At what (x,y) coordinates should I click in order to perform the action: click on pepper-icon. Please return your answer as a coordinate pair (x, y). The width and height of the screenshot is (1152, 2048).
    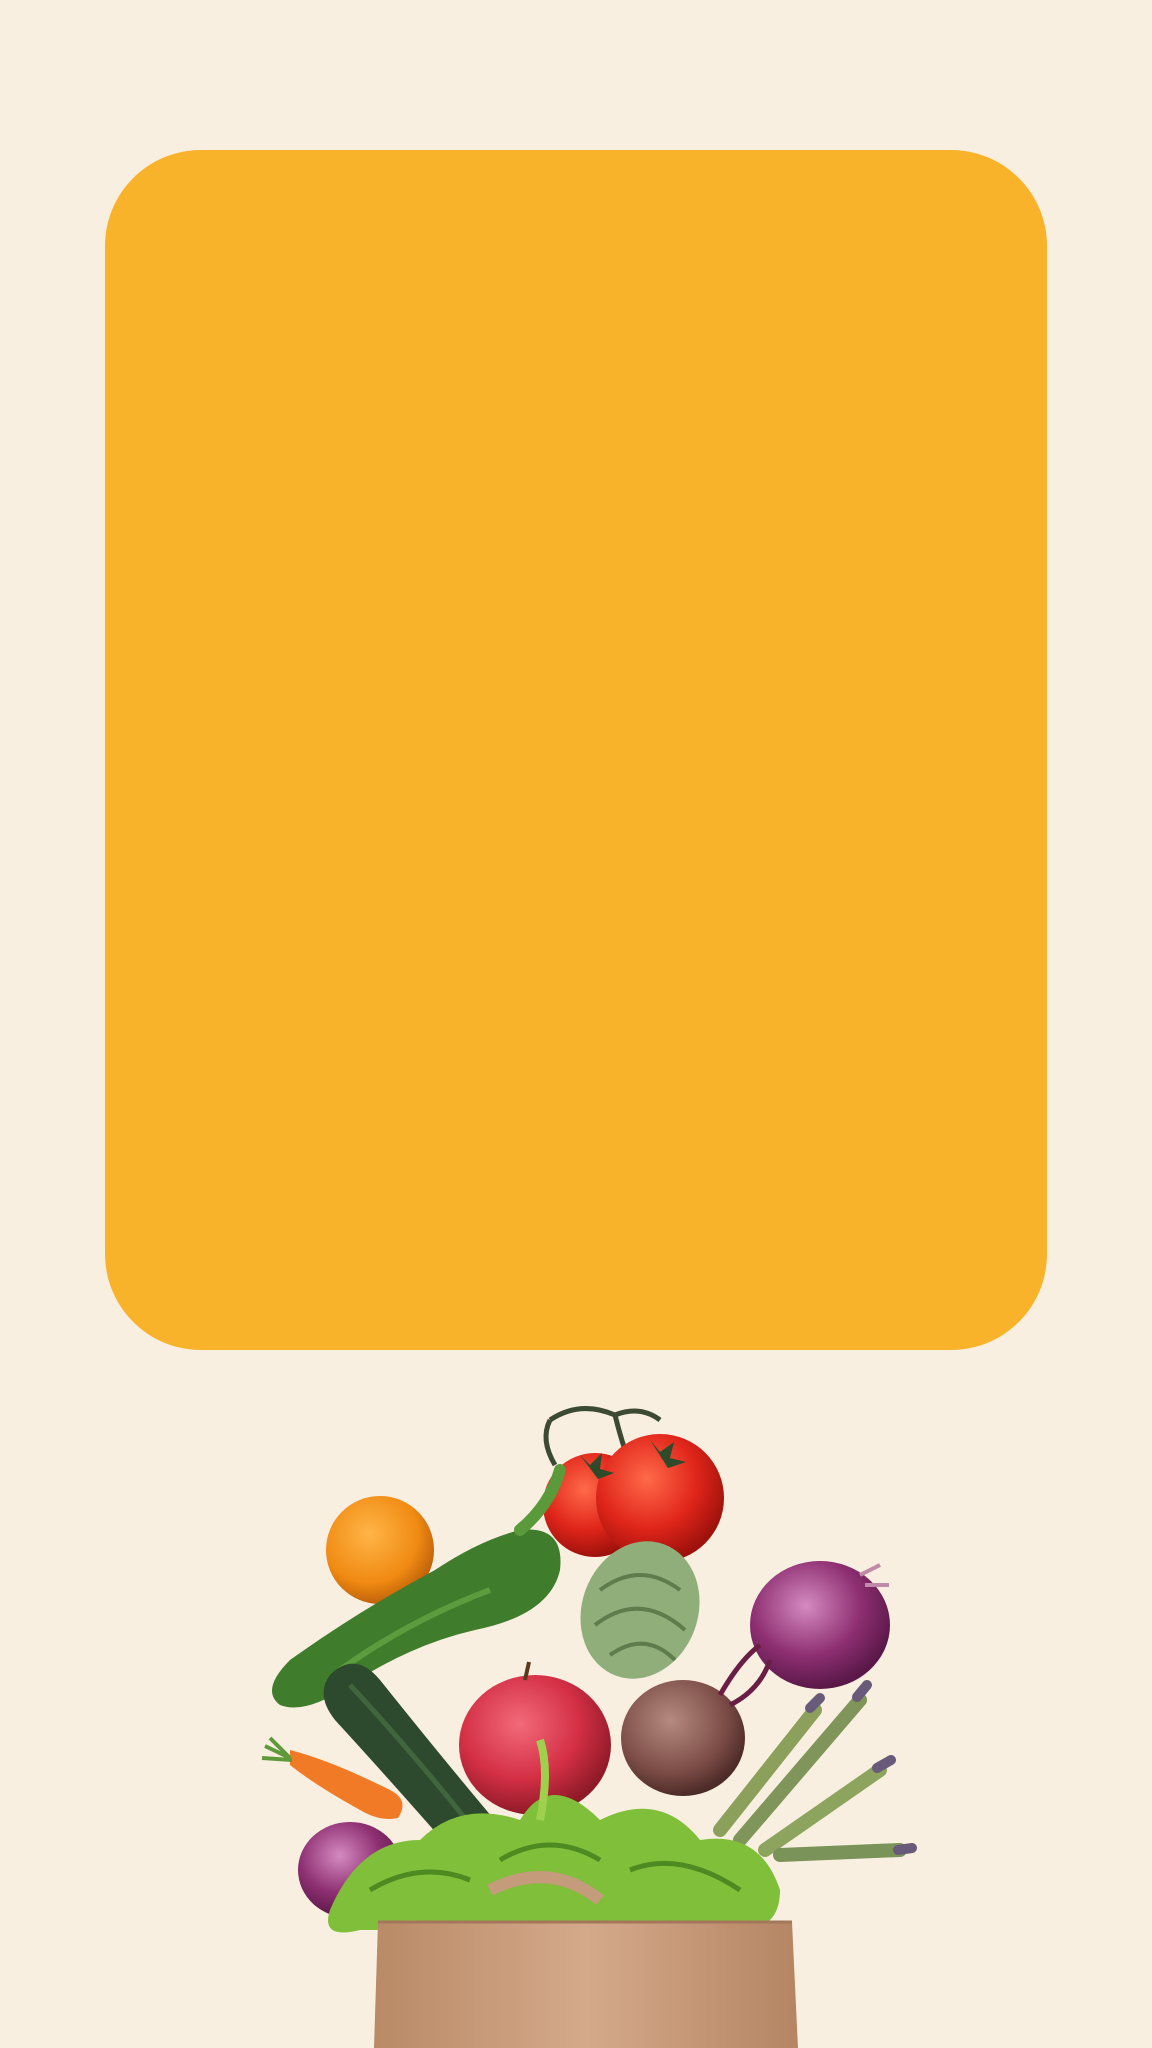
    Looking at the image, I should click on (419, 1586).